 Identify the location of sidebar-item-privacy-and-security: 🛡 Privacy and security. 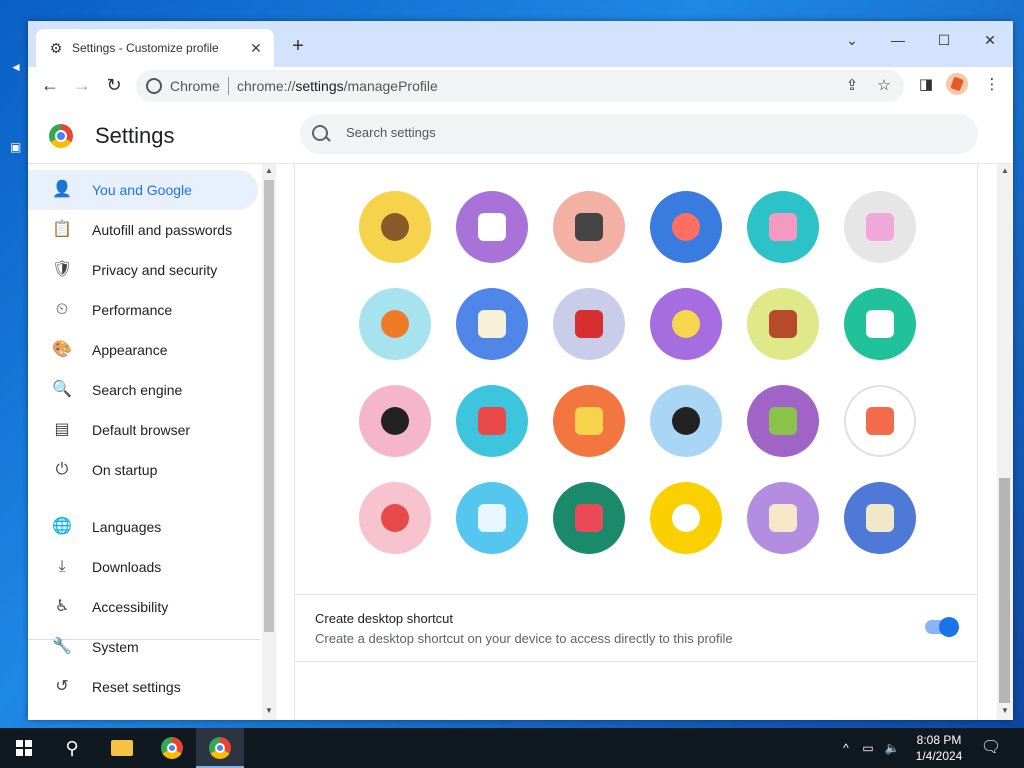
(143, 270).